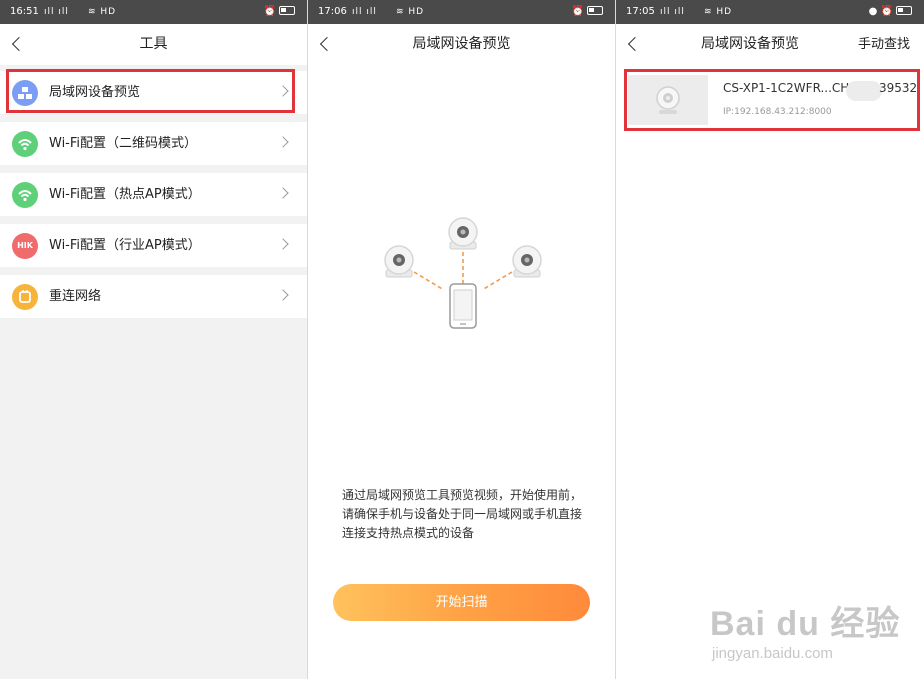 The image size is (924, 679). I want to click on nav-bar: 局域网设备预览 手动查找, so click(770, 44).